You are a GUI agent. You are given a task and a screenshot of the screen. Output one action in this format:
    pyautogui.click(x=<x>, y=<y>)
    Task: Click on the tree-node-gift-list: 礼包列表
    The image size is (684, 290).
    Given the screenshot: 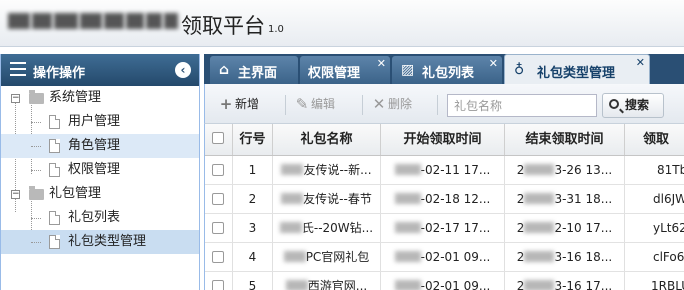 What is the action you would take?
    pyautogui.click(x=100, y=218)
    